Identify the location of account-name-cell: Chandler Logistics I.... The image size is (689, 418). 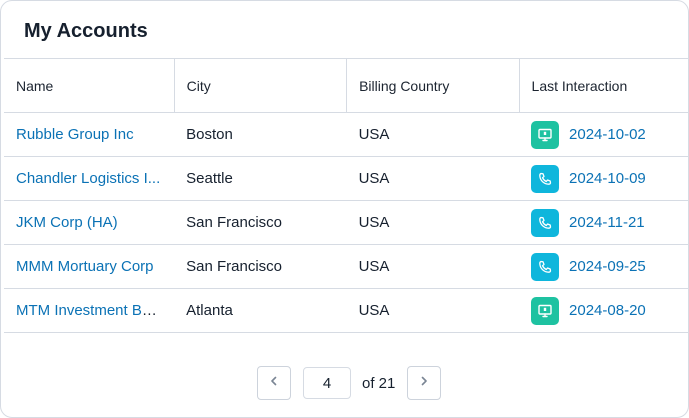
(89, 178).